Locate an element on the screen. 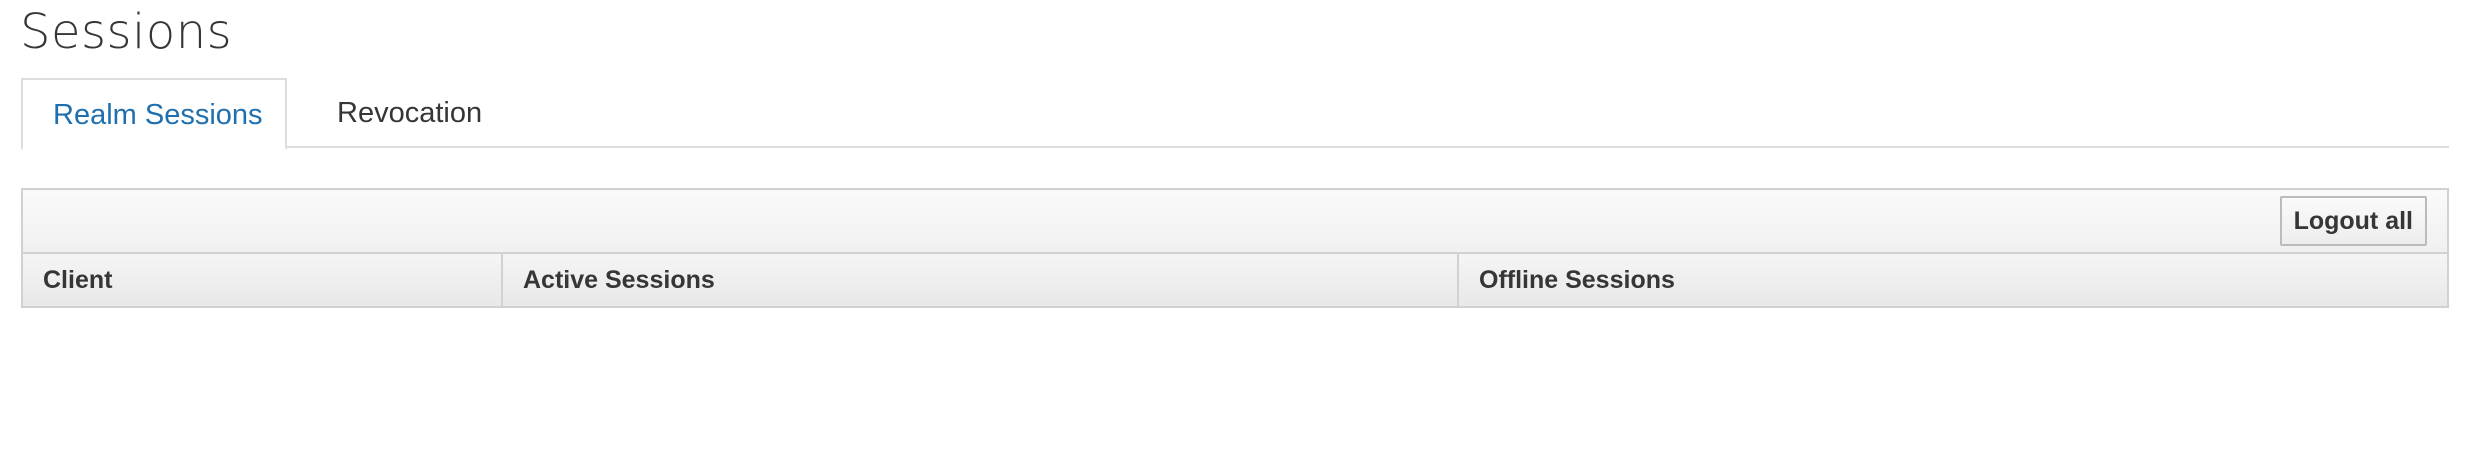  column-header-offline-sessions: Offline Sessions is located at coordinates (1953, 280).